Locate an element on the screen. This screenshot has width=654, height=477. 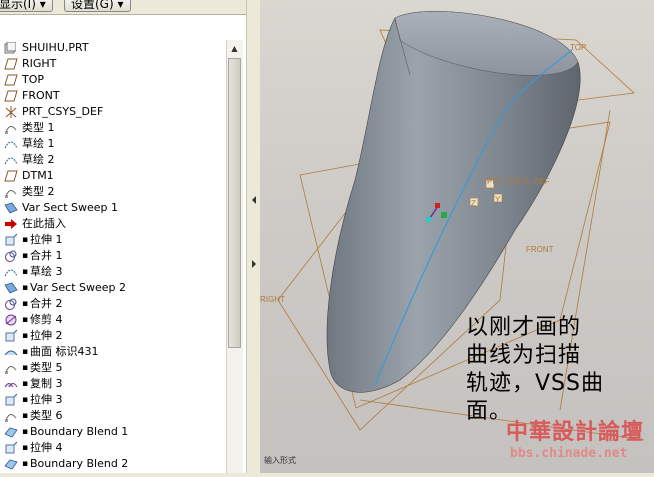
tree-item-label: Boundary Blend 1 is located at coordinates (79, 431).